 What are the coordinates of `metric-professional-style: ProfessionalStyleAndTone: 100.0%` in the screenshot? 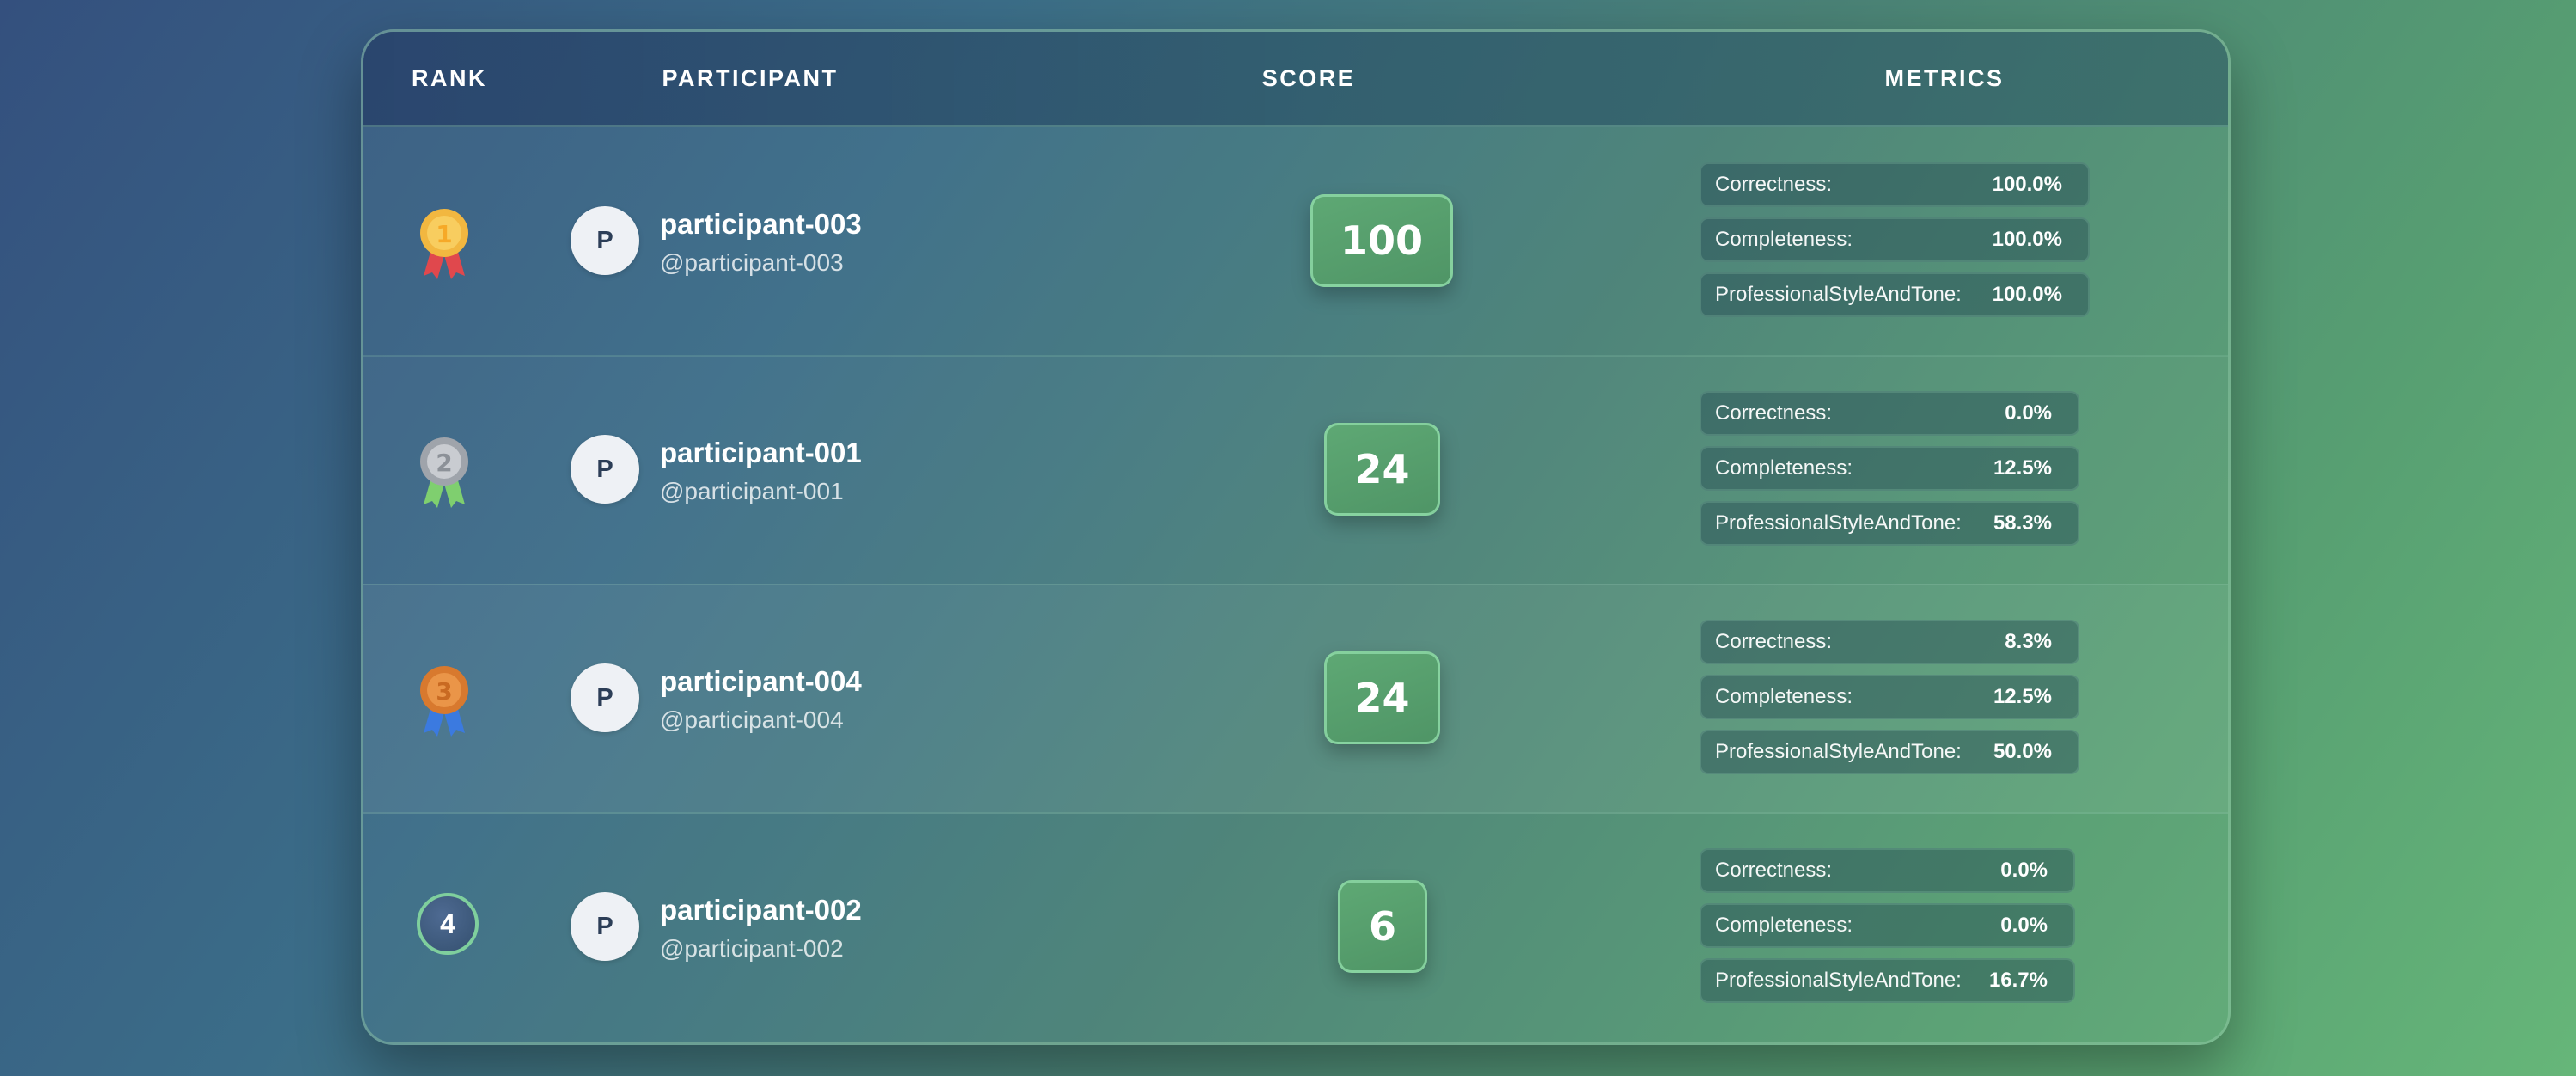 It's located at (1895, 294).